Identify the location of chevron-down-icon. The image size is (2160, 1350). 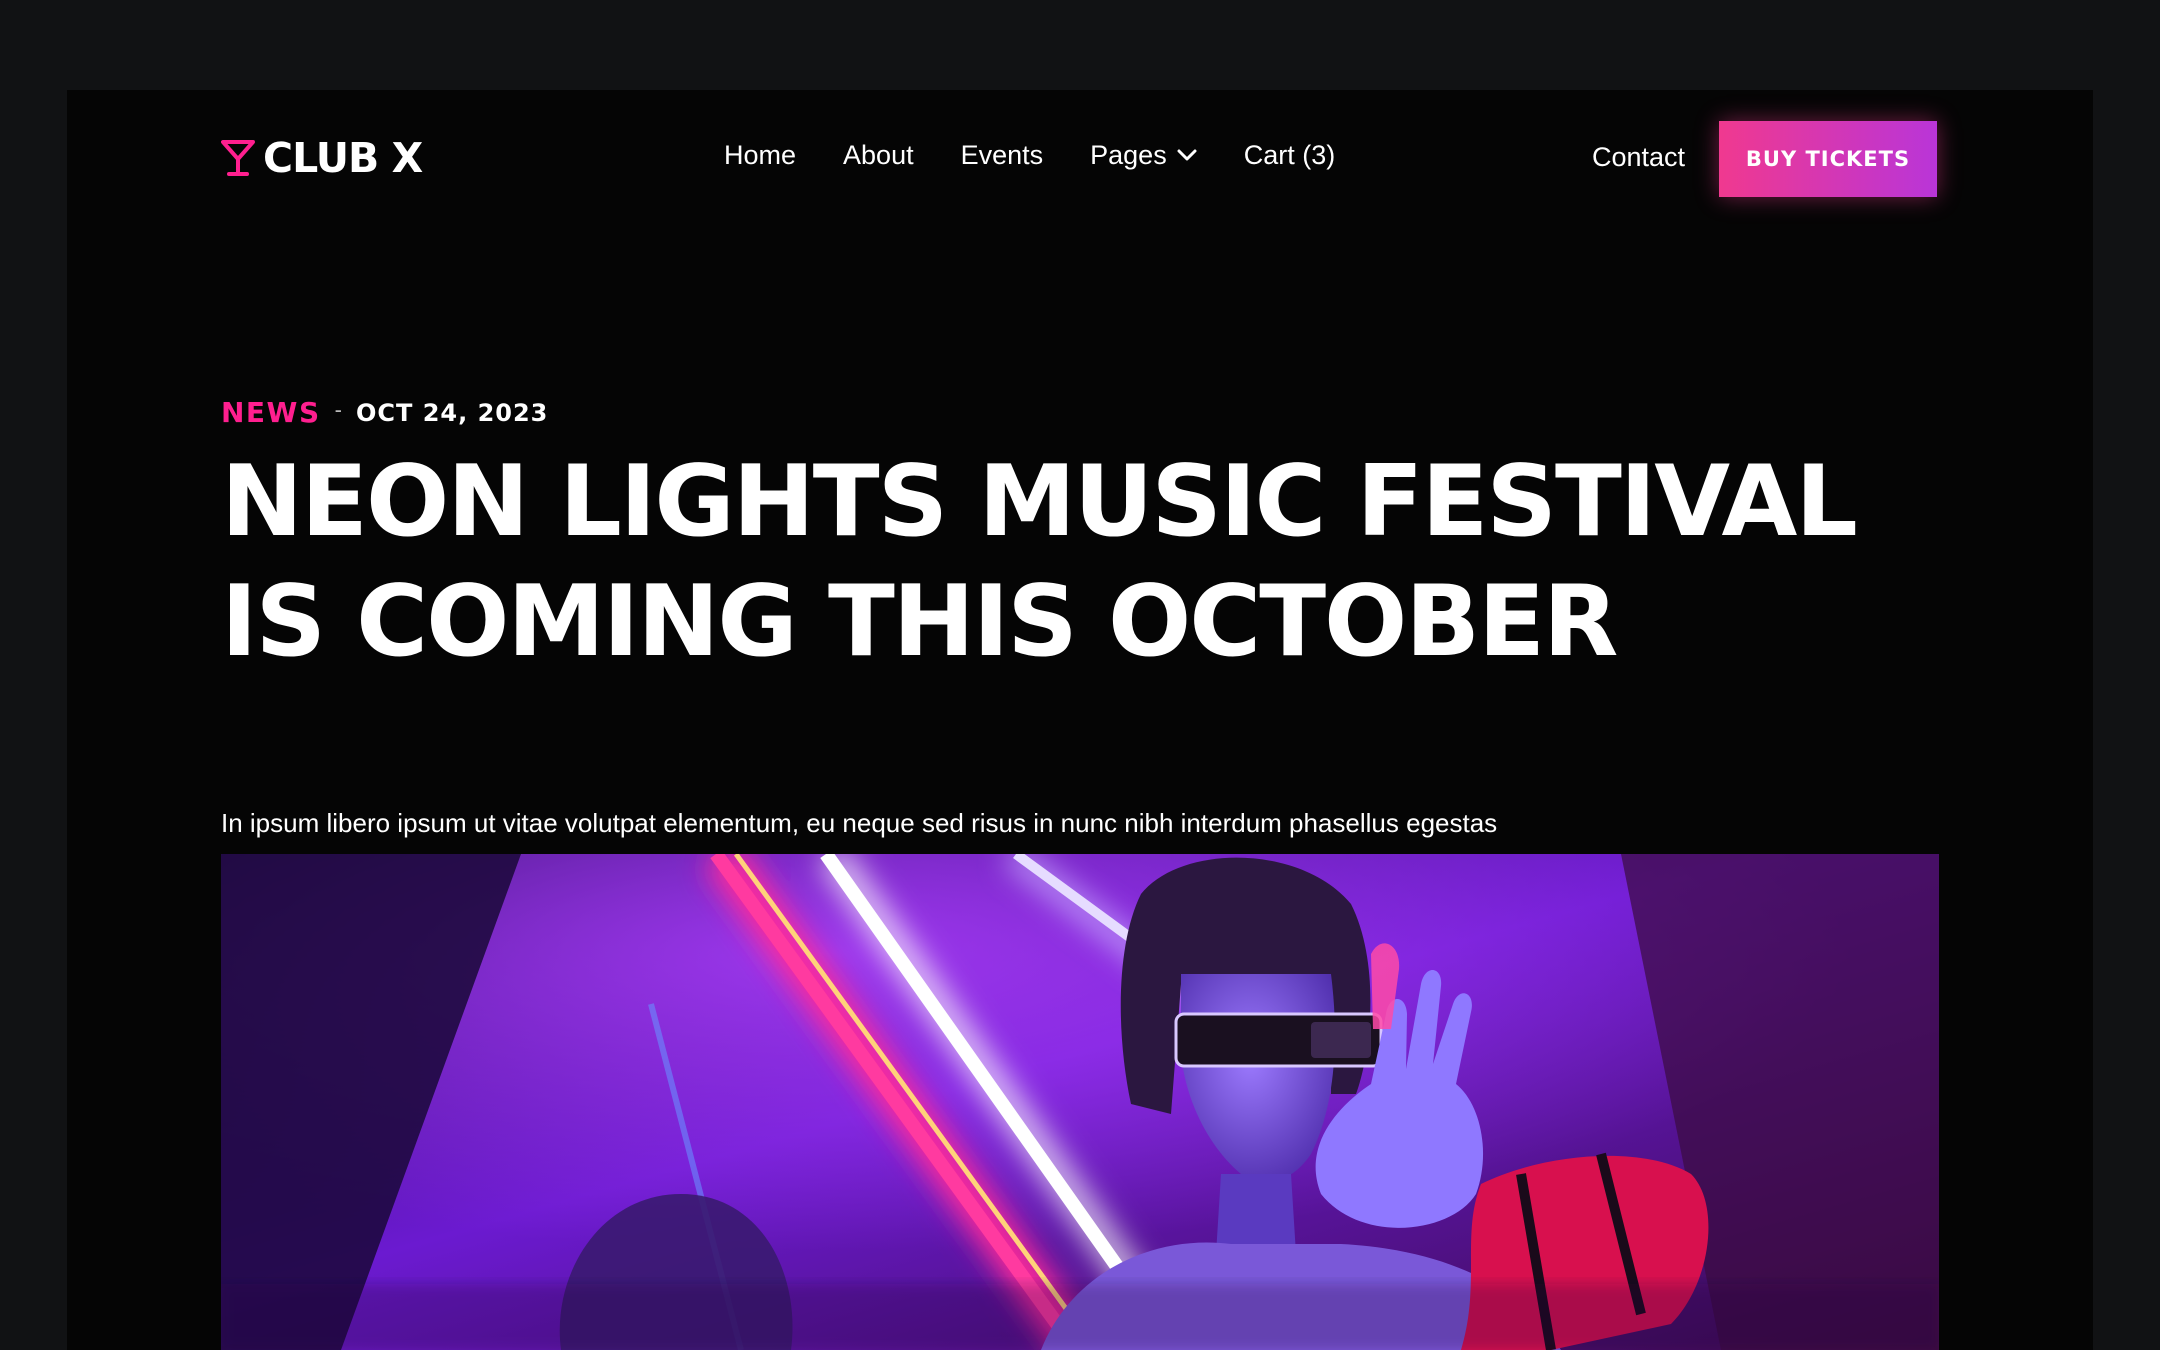
(1187, 155).